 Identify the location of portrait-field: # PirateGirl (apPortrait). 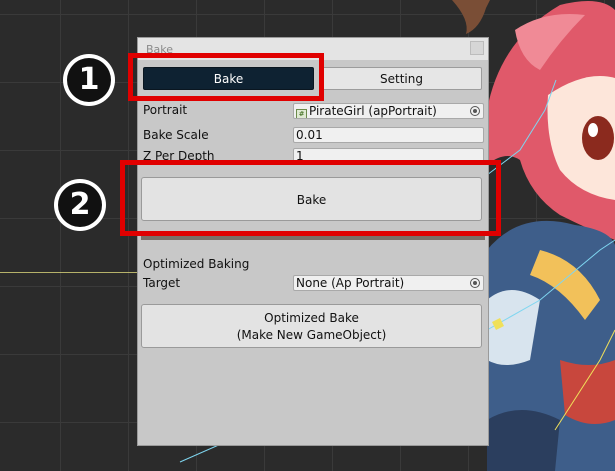
(388, 111).